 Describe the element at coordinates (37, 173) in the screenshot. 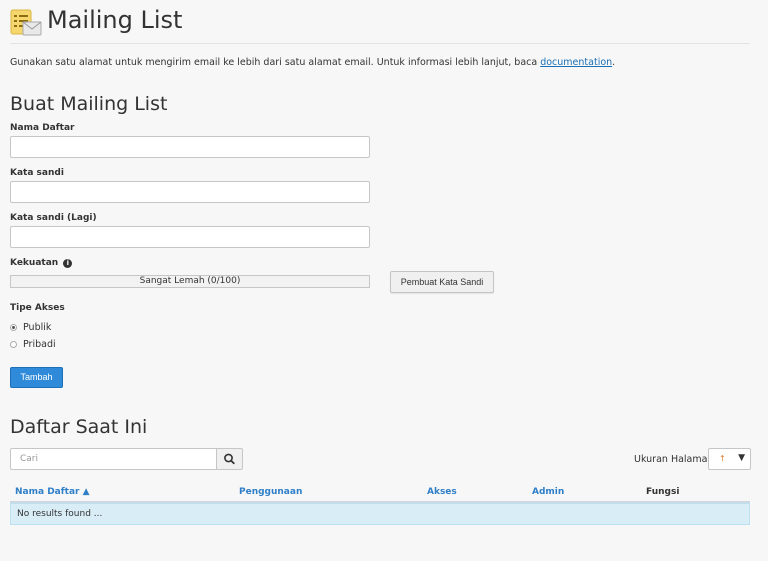

I see `password-label: Kata sandi` at that location.